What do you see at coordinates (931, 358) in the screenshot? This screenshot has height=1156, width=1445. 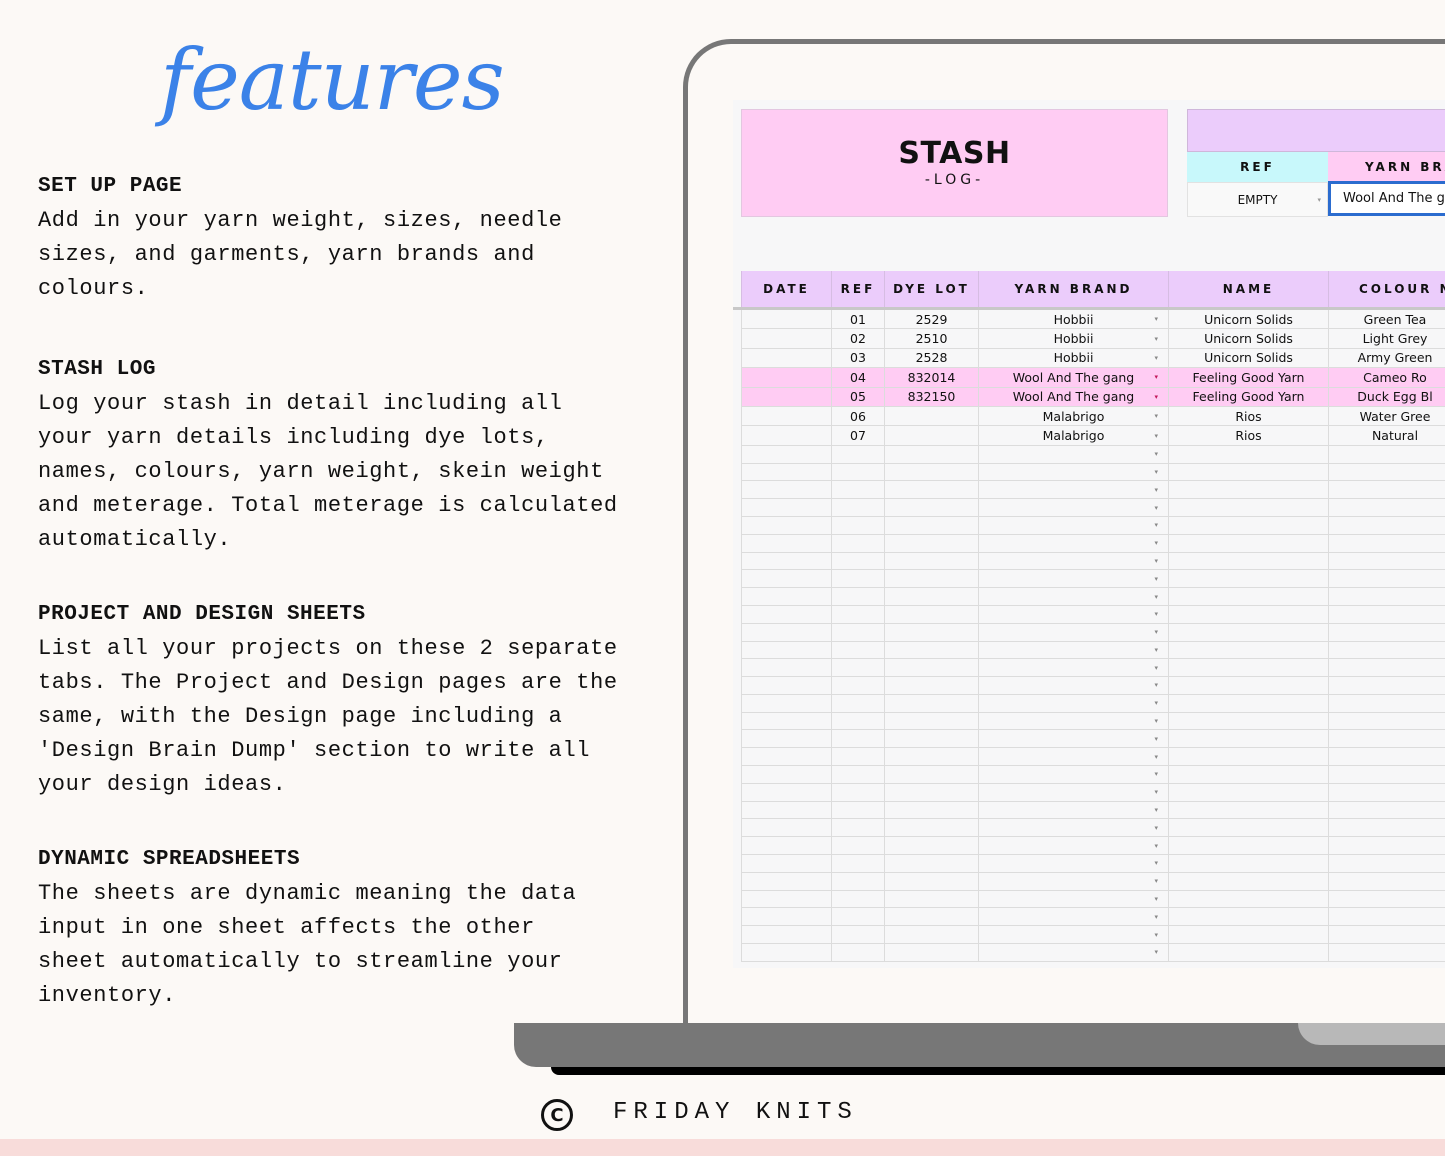 I see `cell-dye-lot: 2528` at bounding box center [931, 358].